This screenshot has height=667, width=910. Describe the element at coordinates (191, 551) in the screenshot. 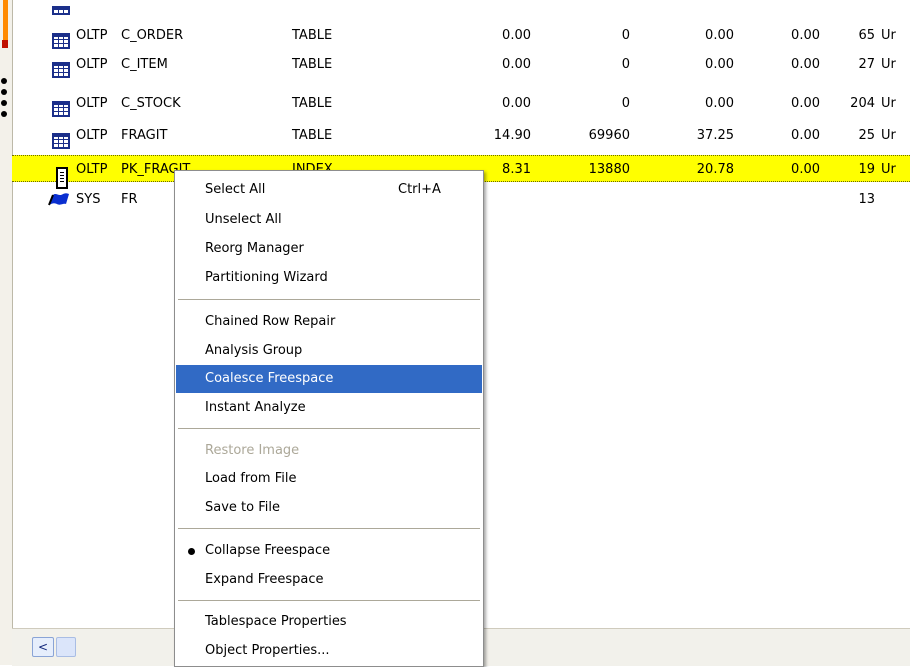

I see `radio-bullet-icon` at that location.